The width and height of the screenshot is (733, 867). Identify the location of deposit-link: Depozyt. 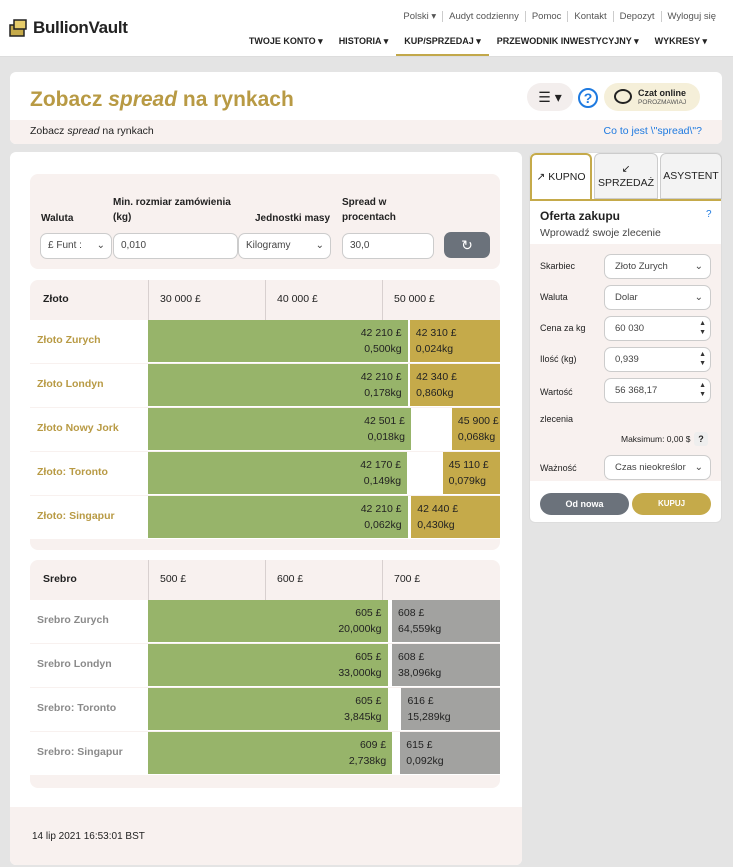
(636, 16).